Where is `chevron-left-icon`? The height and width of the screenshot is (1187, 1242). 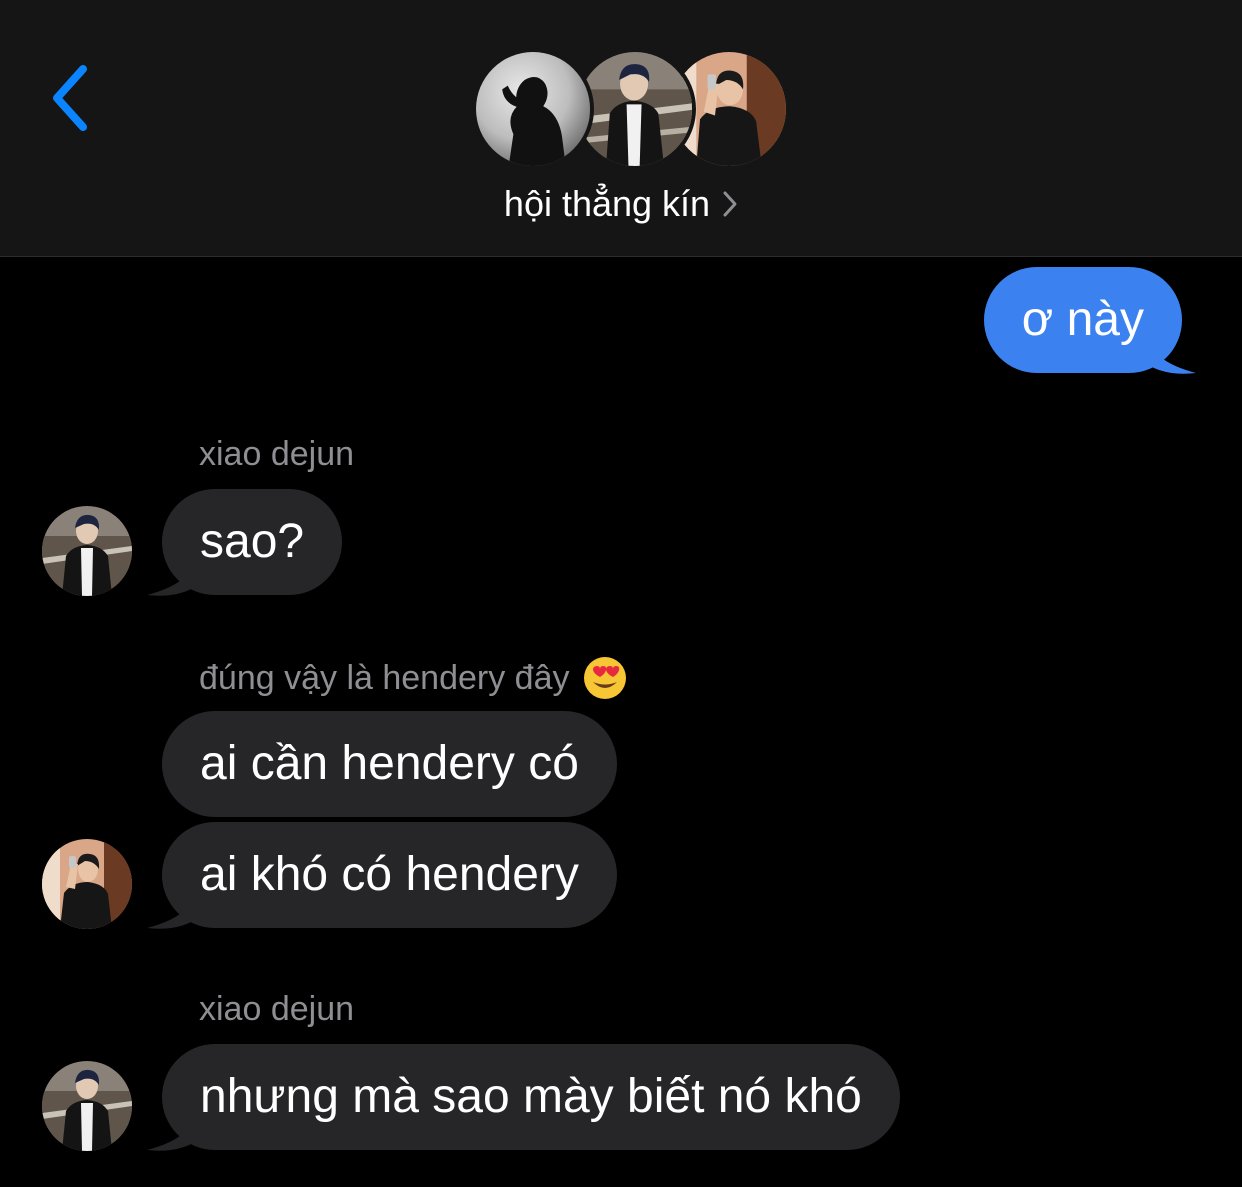
chevron-left-icon is located at coordinates (70, 98).